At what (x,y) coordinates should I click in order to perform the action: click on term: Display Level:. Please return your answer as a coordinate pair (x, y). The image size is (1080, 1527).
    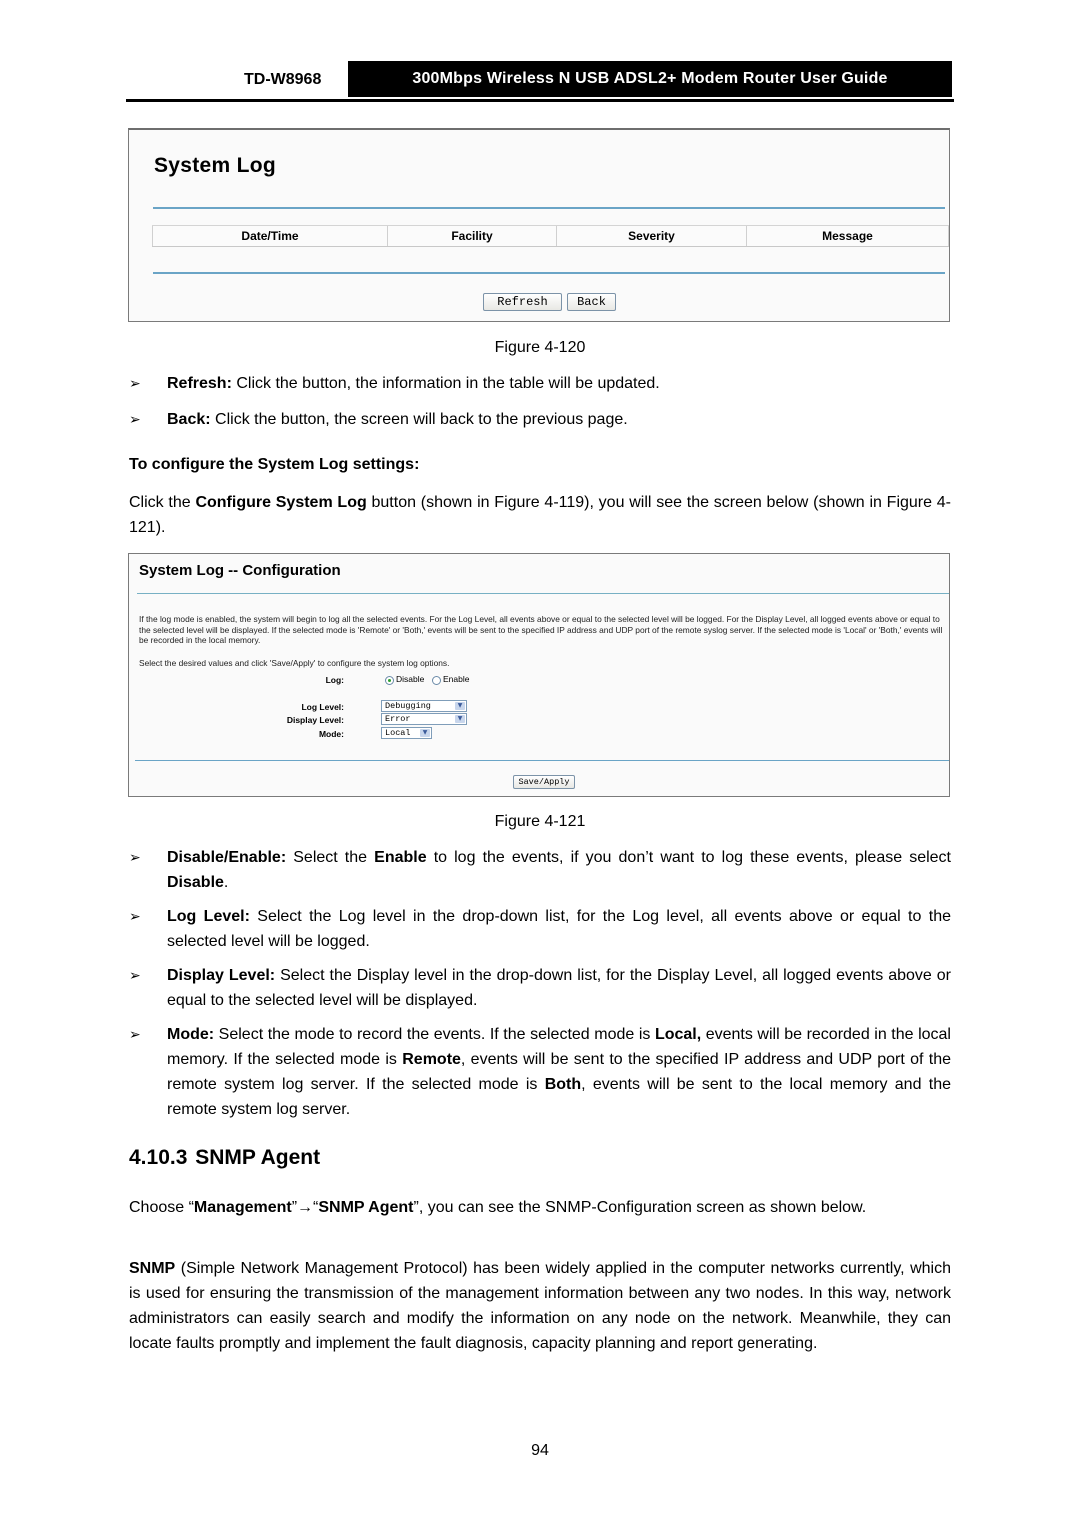
    Looking at the image, I should click on (221, 975).